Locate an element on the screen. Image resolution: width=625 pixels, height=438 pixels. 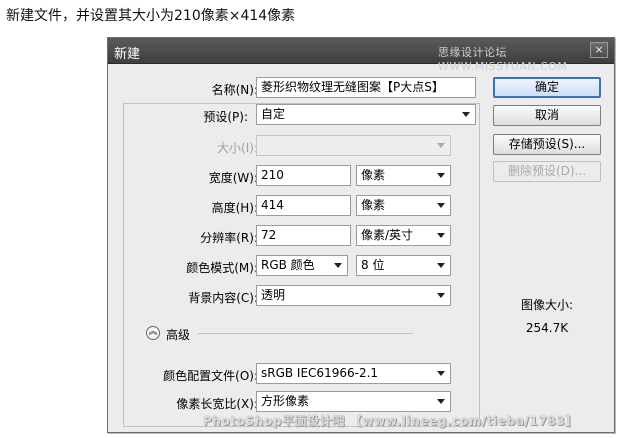
preset-select: 自定 is located at coordinates (366, 114).